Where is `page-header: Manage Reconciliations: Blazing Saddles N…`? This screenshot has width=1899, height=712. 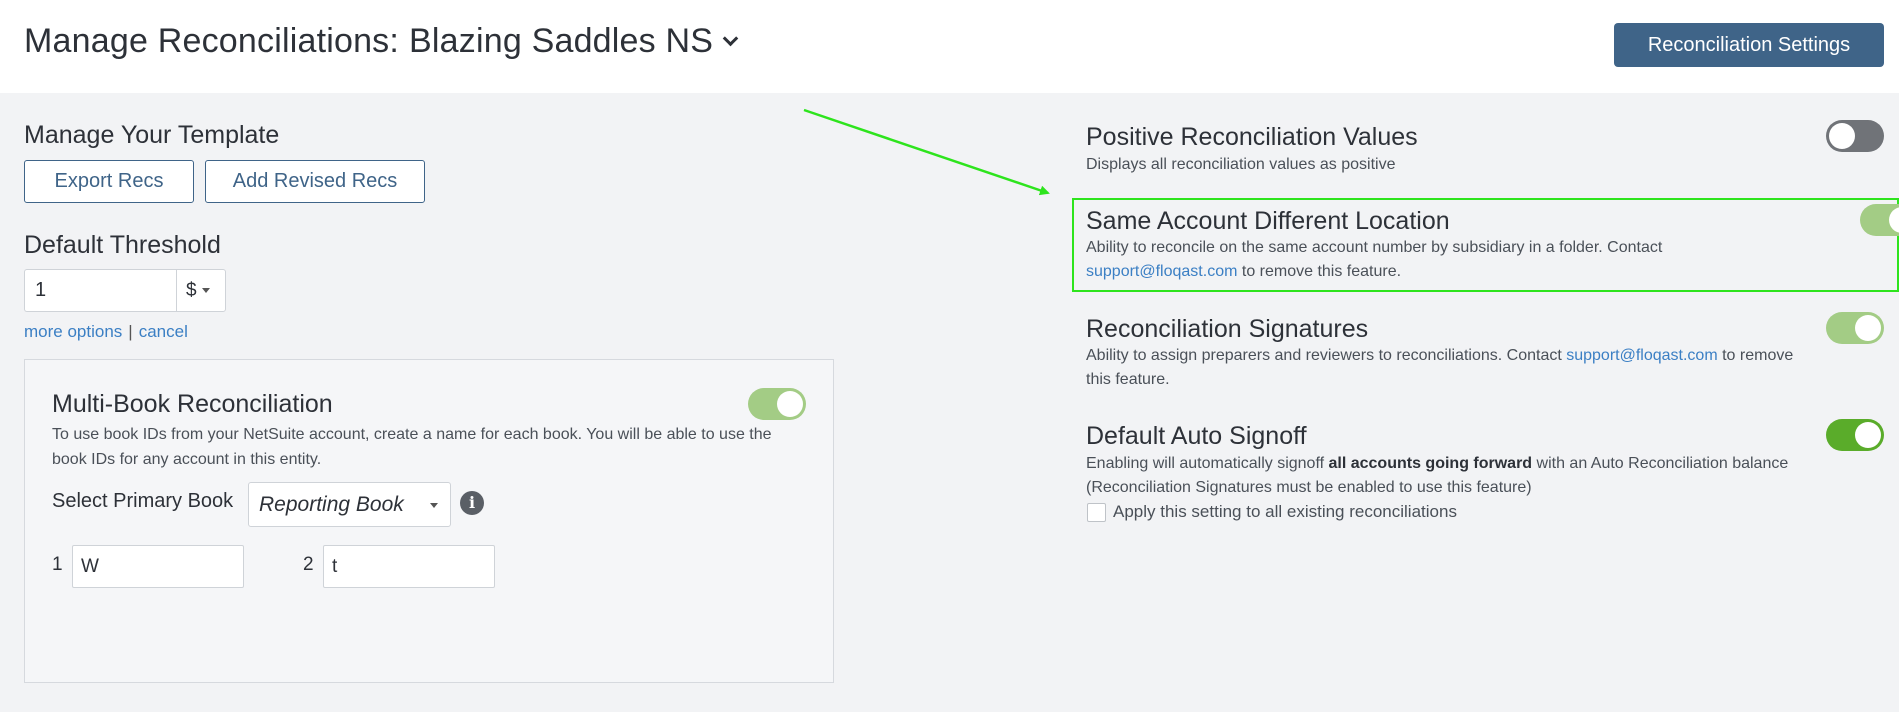 page-header: Manage Reconciliations: Blazing Saddles N… is located at coordinates (949, 46).